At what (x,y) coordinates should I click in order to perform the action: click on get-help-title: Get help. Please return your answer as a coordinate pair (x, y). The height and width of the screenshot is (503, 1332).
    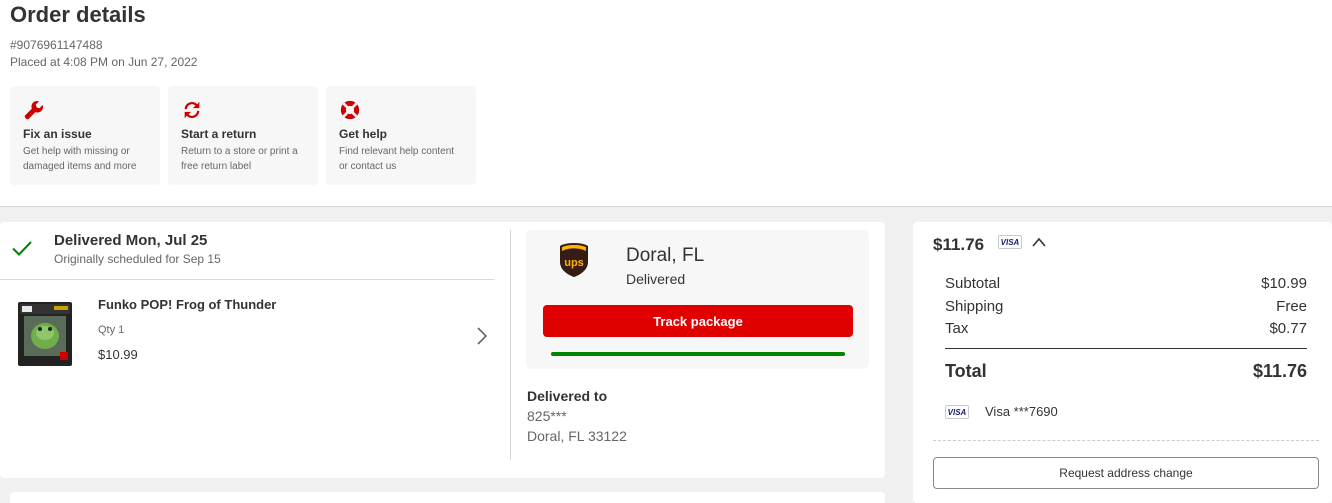
    Looking at the image, I should click on (363, 134).